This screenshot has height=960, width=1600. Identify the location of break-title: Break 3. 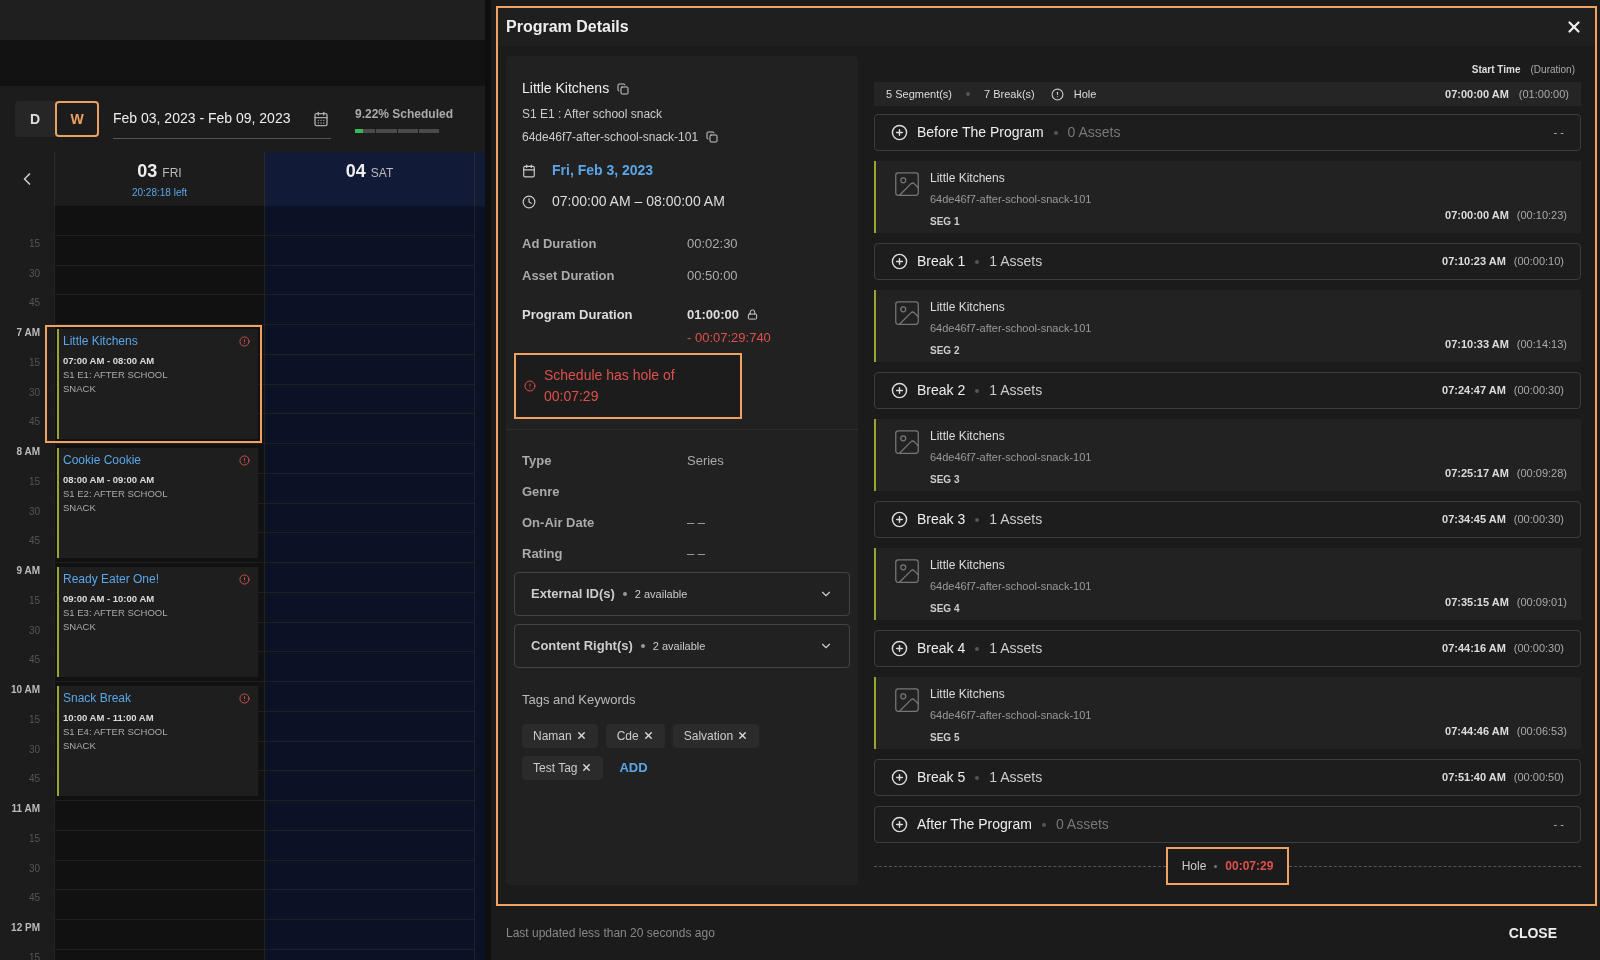
(941, 519).